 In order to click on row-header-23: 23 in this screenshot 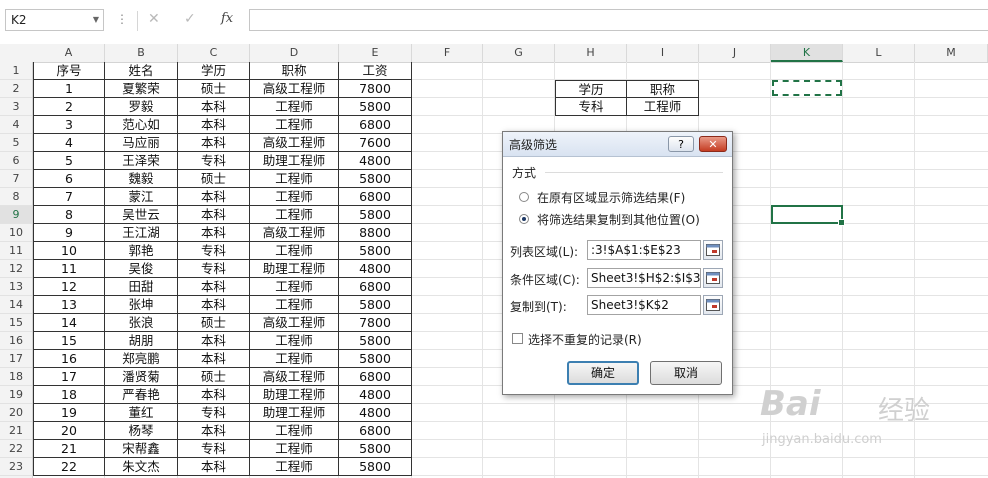, I will do `click(16, 467)`.